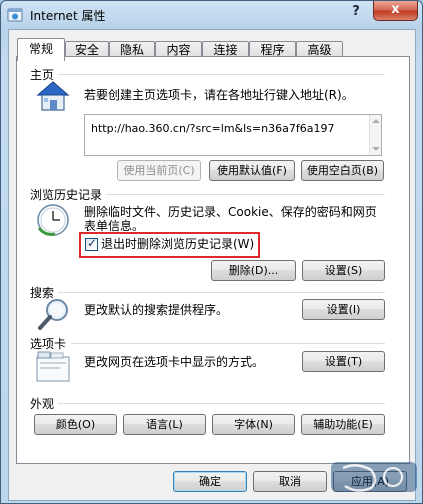 The height and width of the screenshot is (504, 423). I want to click on search-description: 更改默认的搜索提供程序。, so click(156, 310).